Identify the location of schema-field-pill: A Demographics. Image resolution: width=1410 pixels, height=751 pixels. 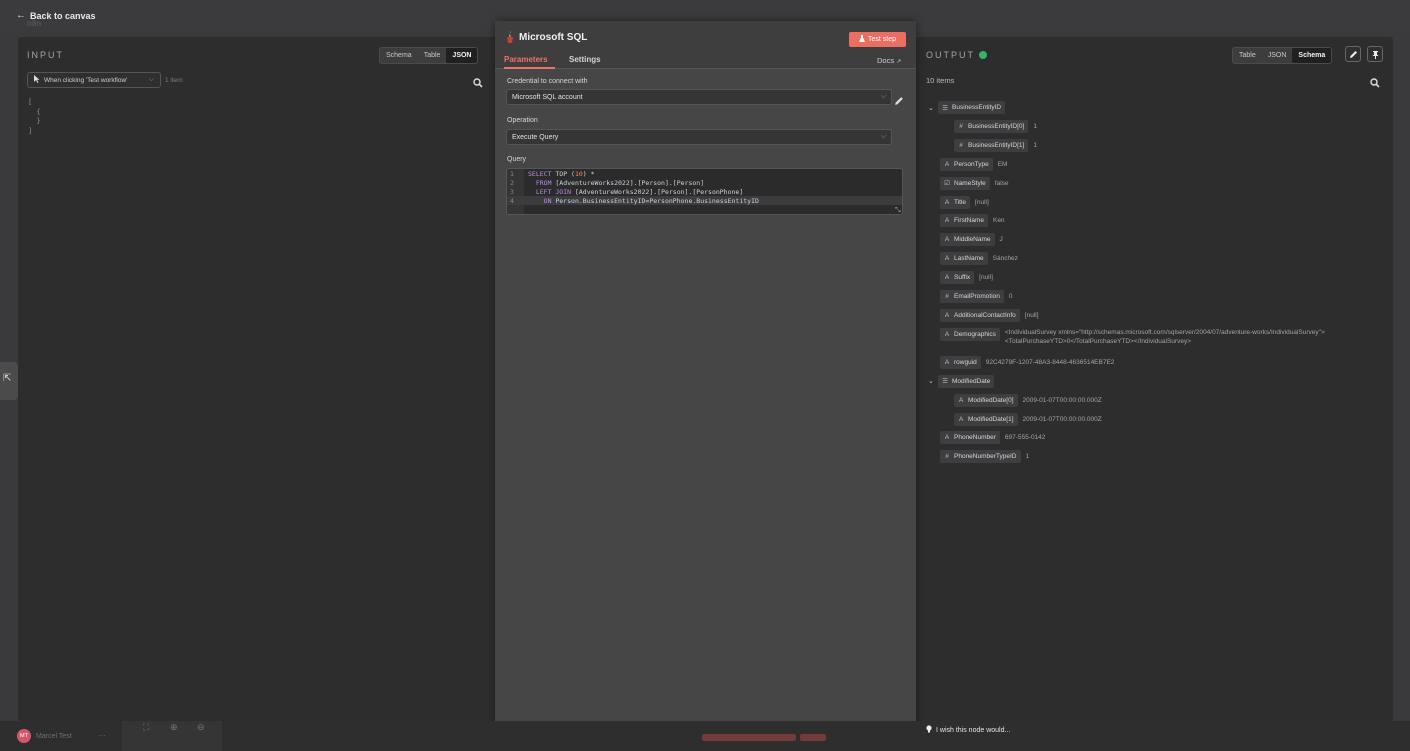
(970, 334).